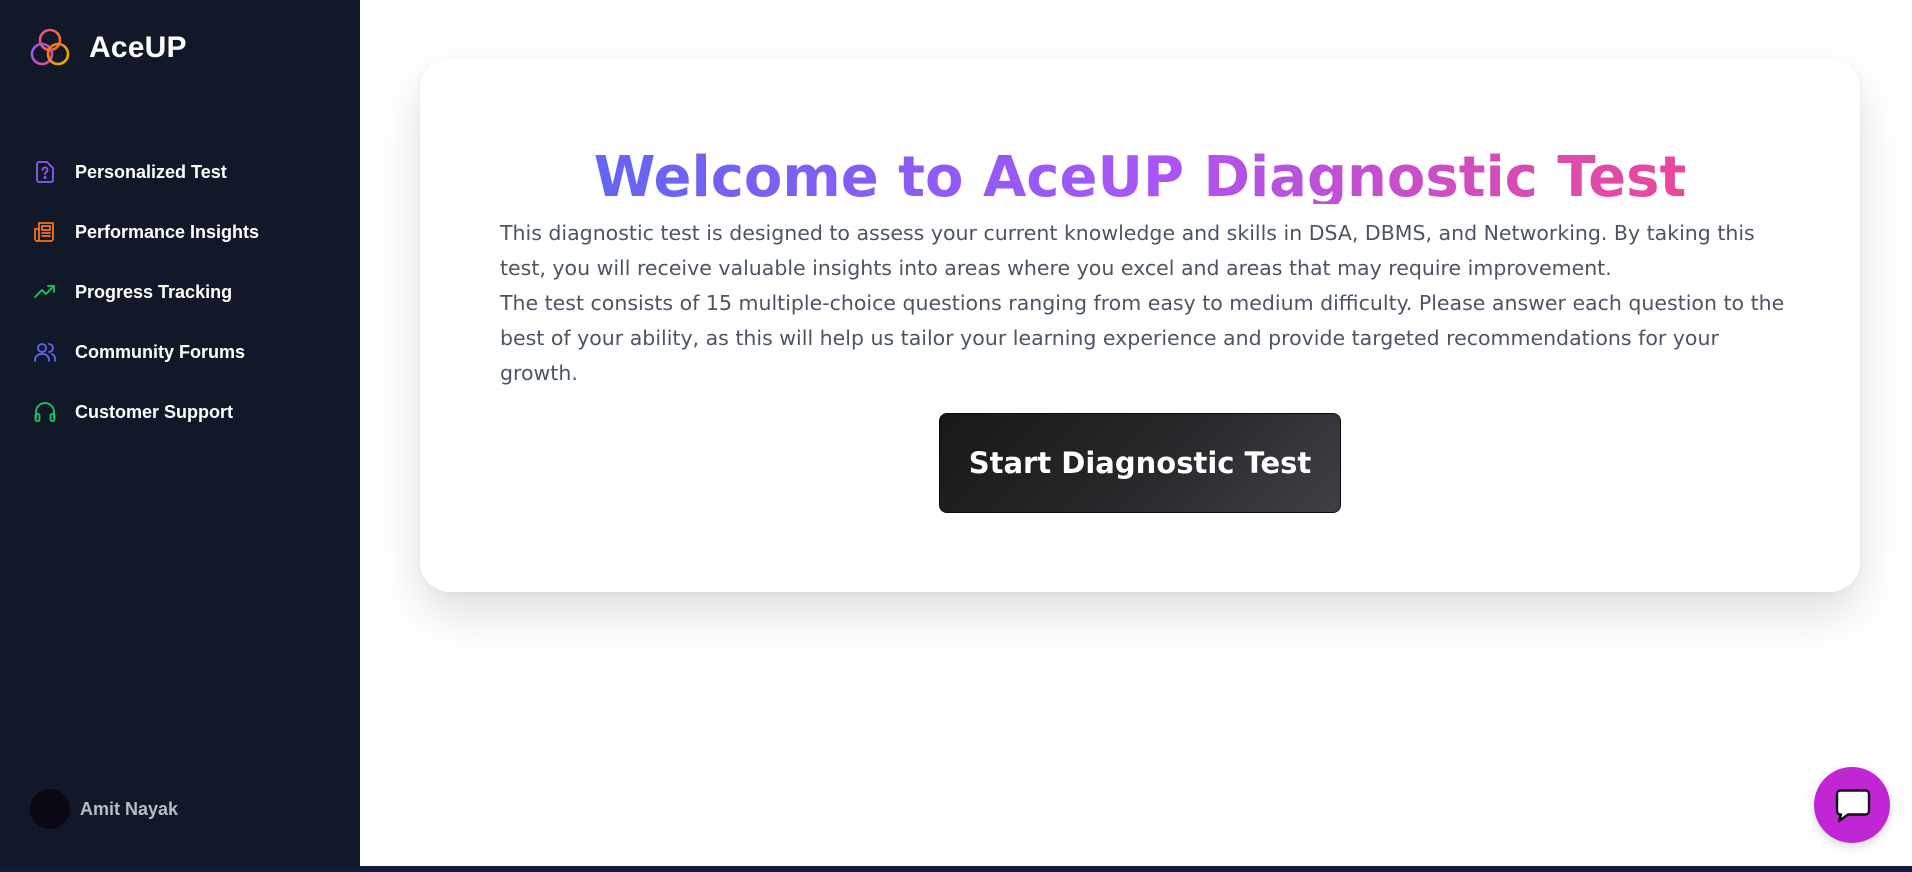 The image size is (1912, 872). I want to click on question-document-icon, so click(45, 172).